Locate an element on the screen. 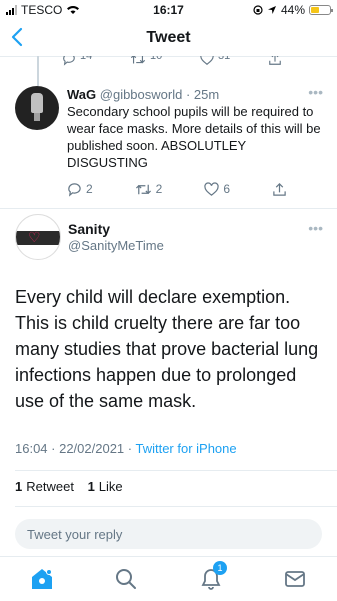 The image size is (337, 601). prev-reply-button: 14 is located at coordinates (77, 62).